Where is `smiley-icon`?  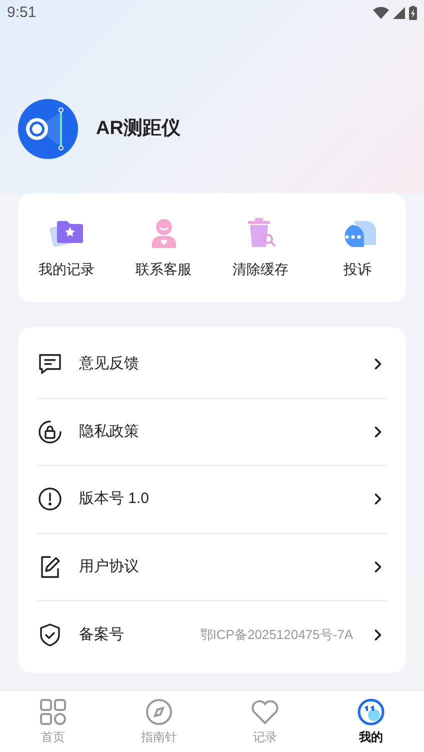 smiley-icon is located at coordinates (371, 712).